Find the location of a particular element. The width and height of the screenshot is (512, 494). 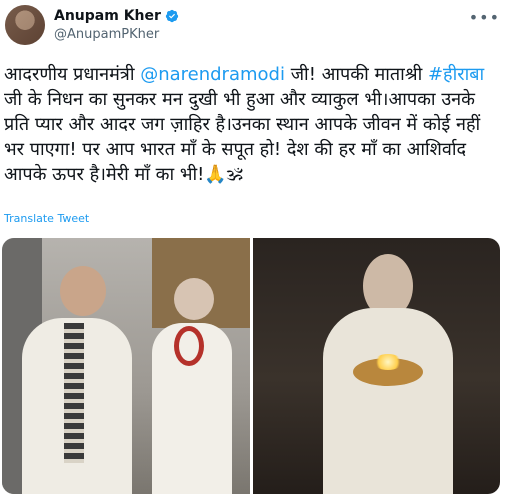

author-name: Anupam Kher is located at coordinates (107, 16).